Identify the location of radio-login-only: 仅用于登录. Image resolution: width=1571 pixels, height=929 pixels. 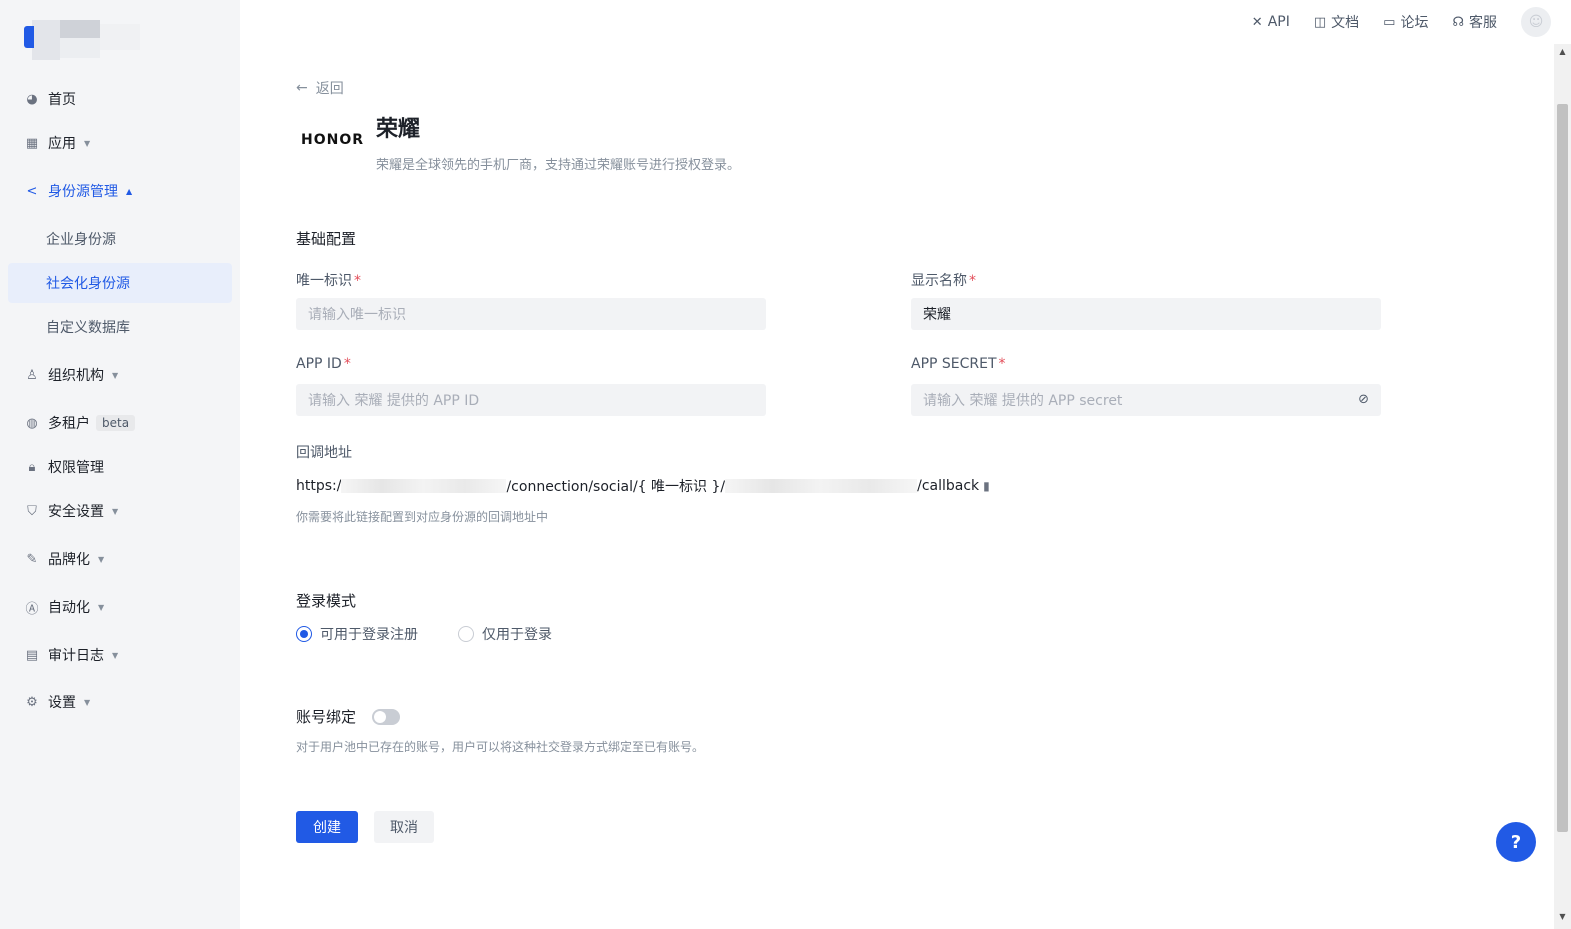
(505, 634).